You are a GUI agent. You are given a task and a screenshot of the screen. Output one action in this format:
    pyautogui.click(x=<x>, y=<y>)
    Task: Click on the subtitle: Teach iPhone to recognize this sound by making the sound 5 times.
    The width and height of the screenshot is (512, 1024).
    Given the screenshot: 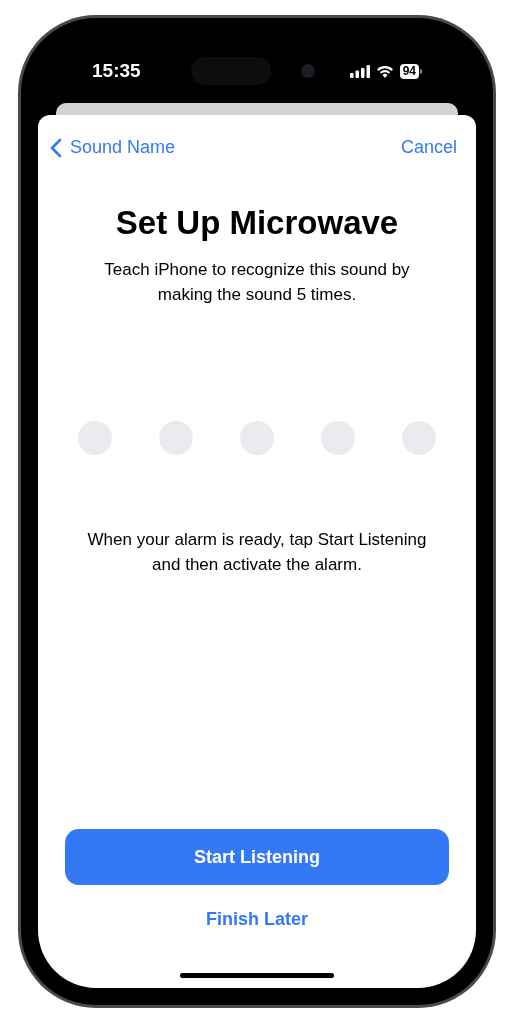 What is the action you would take?
    pyautogui.click(x=257, y=282)
    